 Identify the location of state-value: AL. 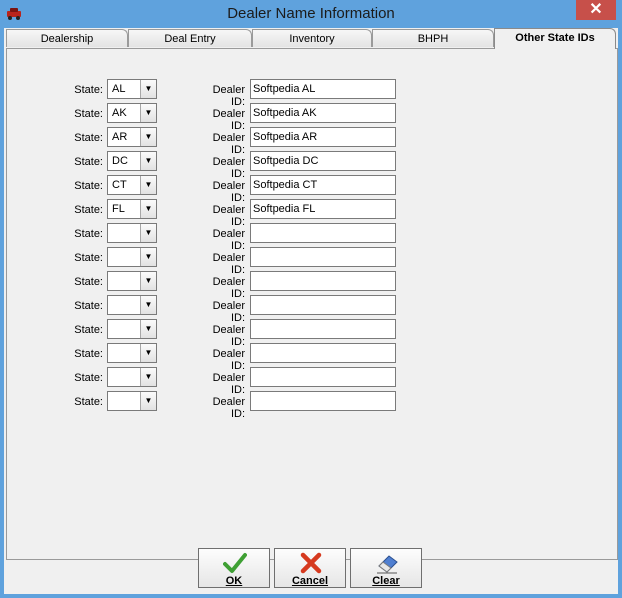
(119, 89).